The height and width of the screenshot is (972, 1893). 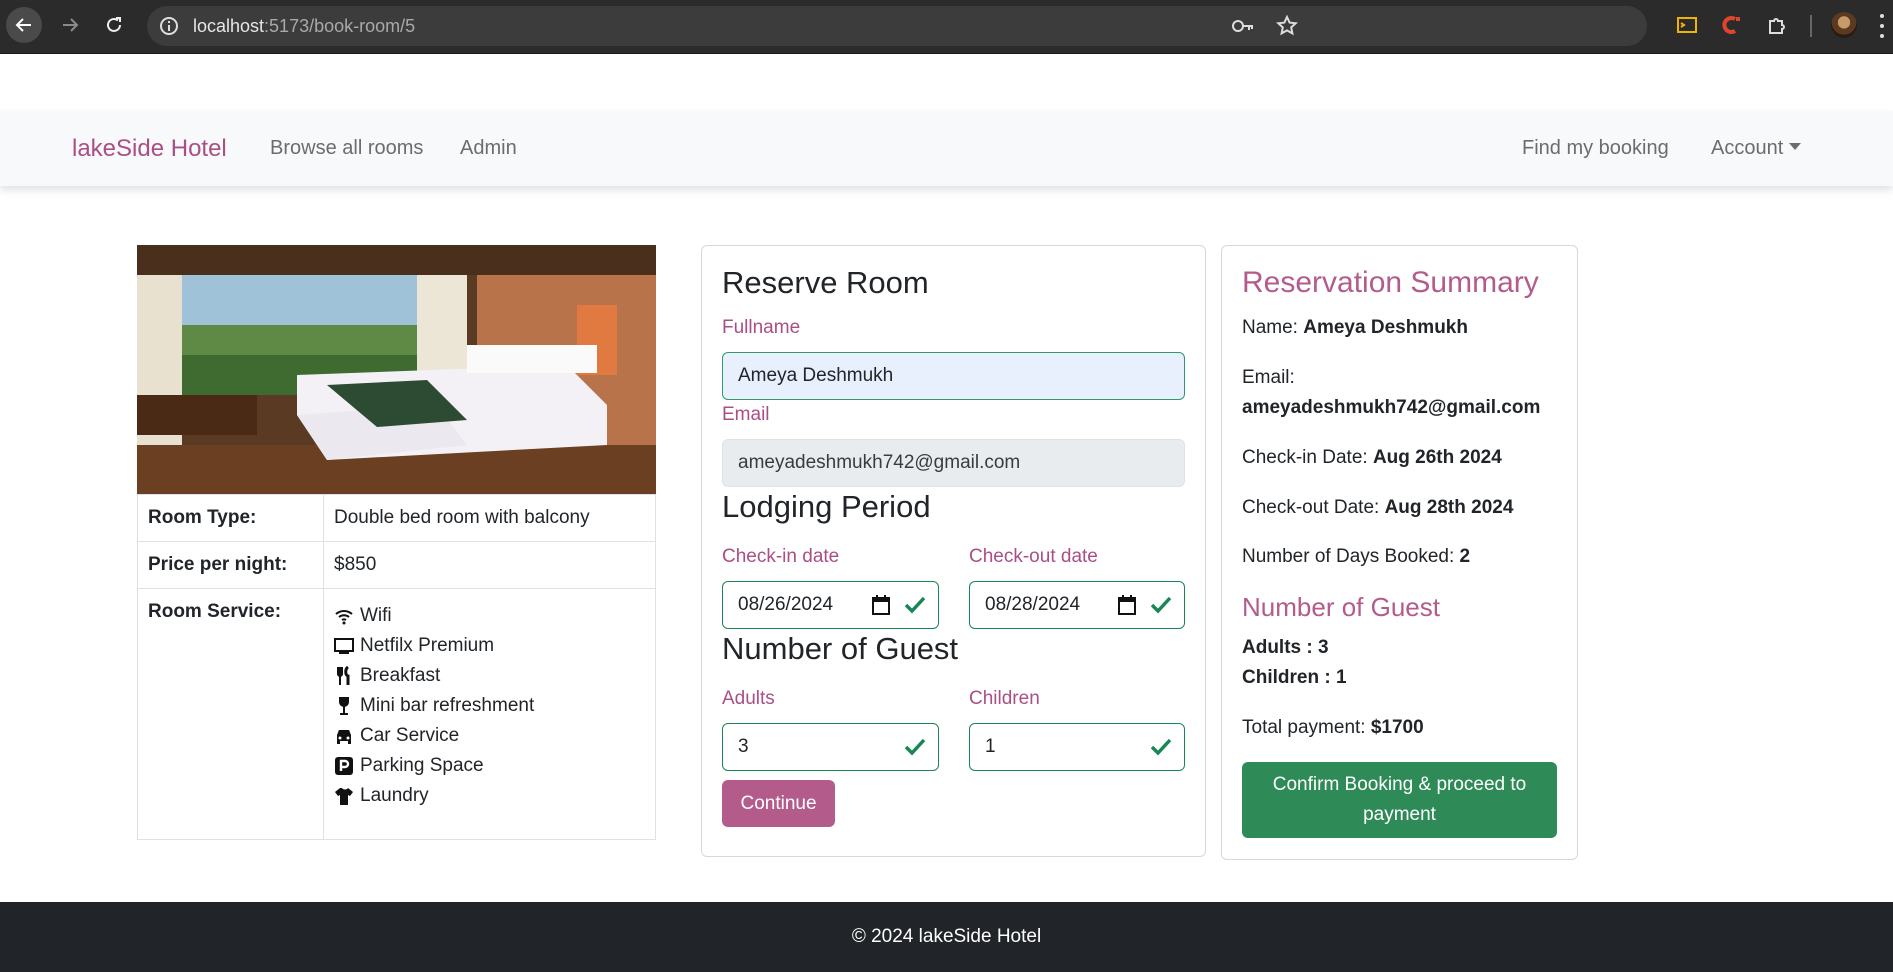 I want to click on email-input: ameyadeshmukh742@gmail.com, so click(x=953, y=463).